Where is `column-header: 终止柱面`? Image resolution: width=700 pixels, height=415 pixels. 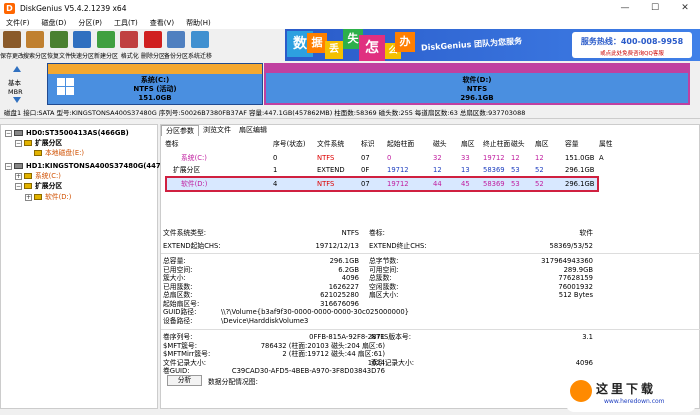
column-header: 终止柱面 is located at coordinates (496, 144).